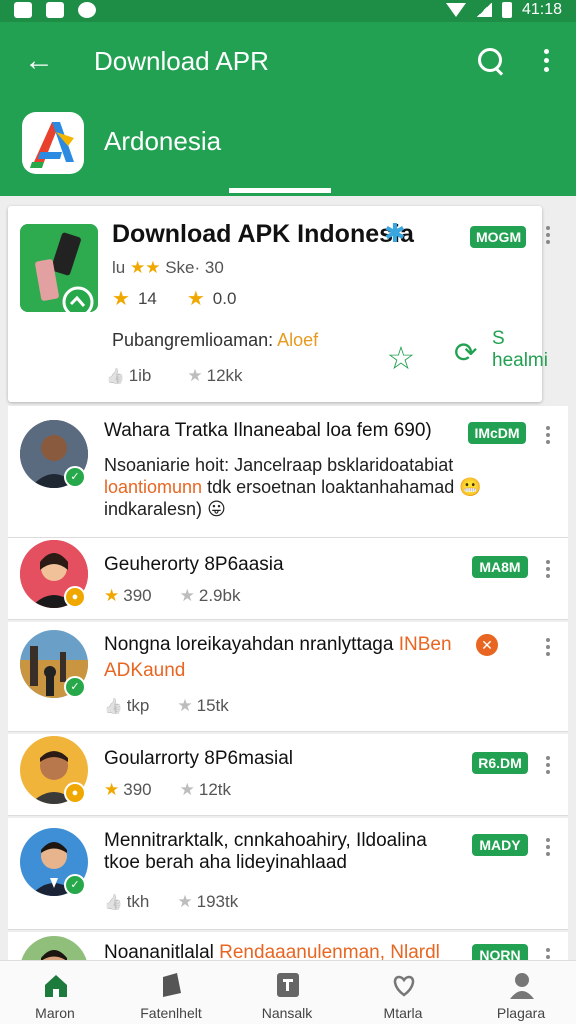  I want to click on featured-meta: lu ★★ Ske· 30, so click(168, 268).